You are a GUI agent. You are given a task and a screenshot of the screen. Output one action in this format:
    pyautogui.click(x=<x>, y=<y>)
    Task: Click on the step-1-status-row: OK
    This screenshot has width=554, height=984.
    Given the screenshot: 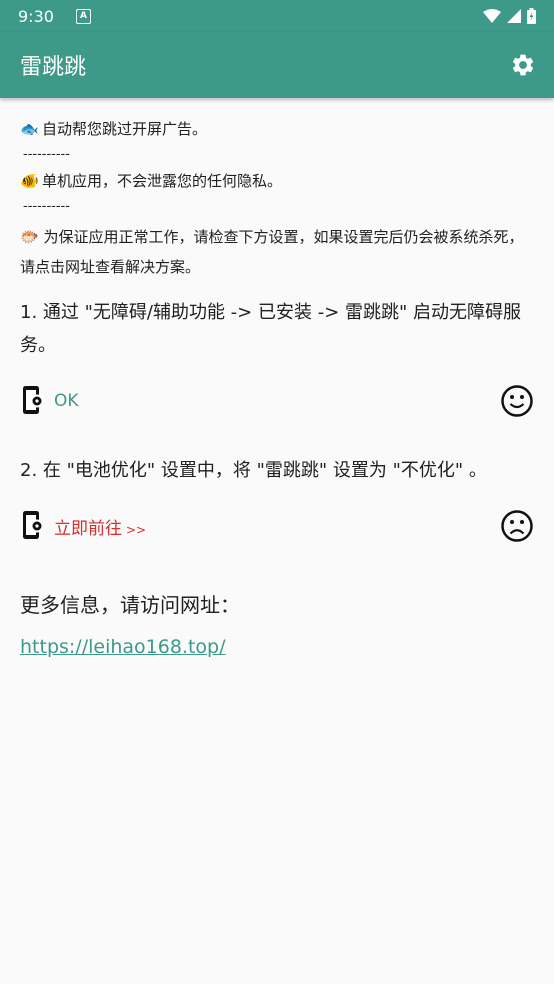 What is the action you would take?
    pyautogui.click(x=277, y=401)
    